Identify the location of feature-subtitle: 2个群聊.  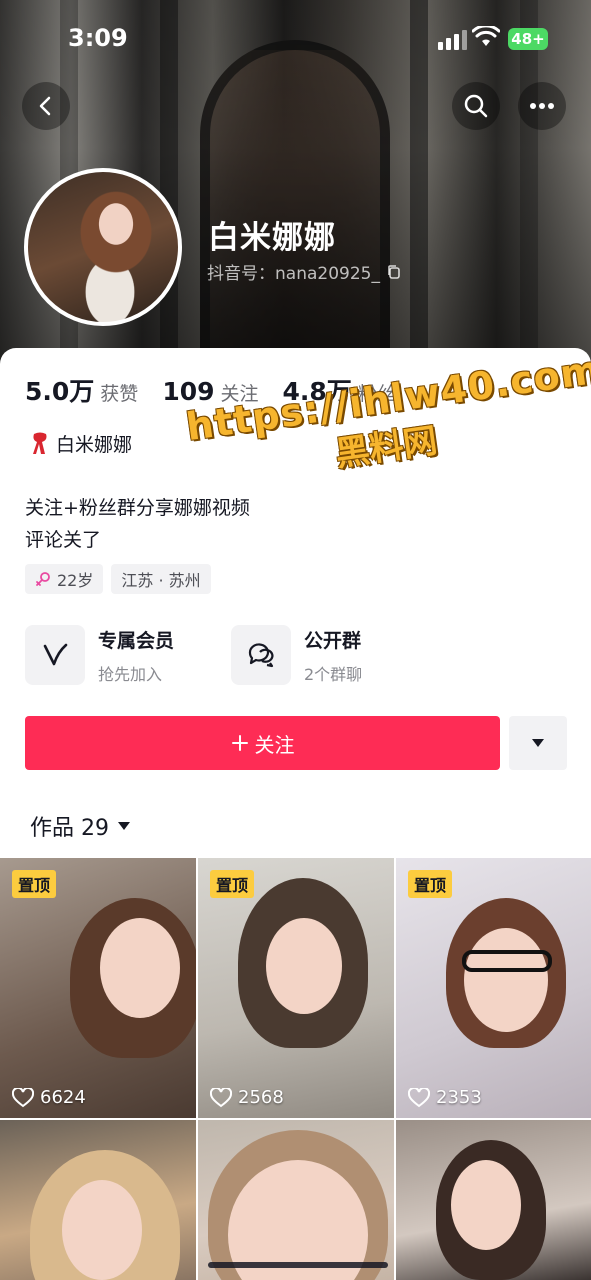
(333, 674).